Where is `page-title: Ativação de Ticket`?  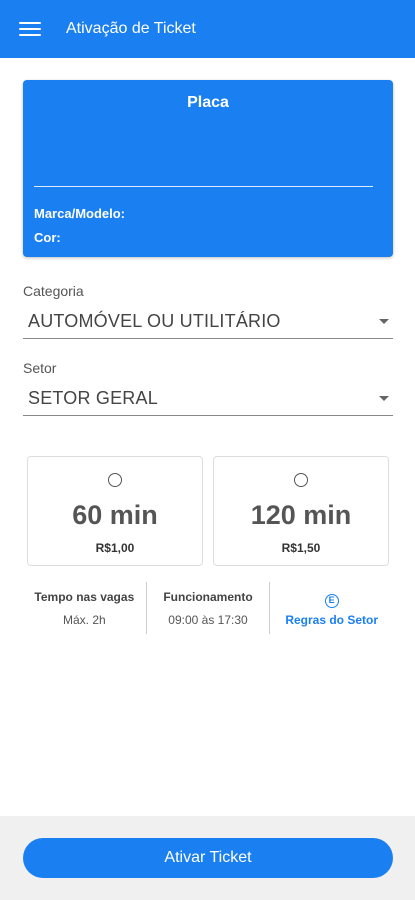 page-title: Ativação de Ticket is located at coordinates (131, 28).